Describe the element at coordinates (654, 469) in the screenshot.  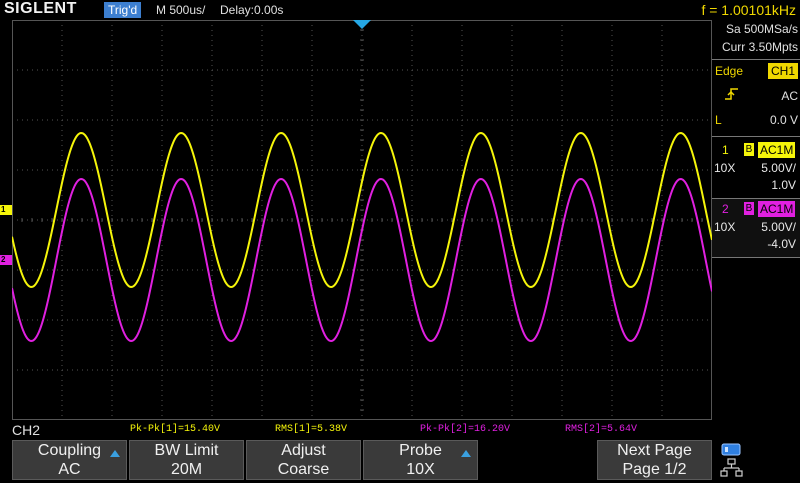
I see `softkey-value: Page 1/2` at that location.